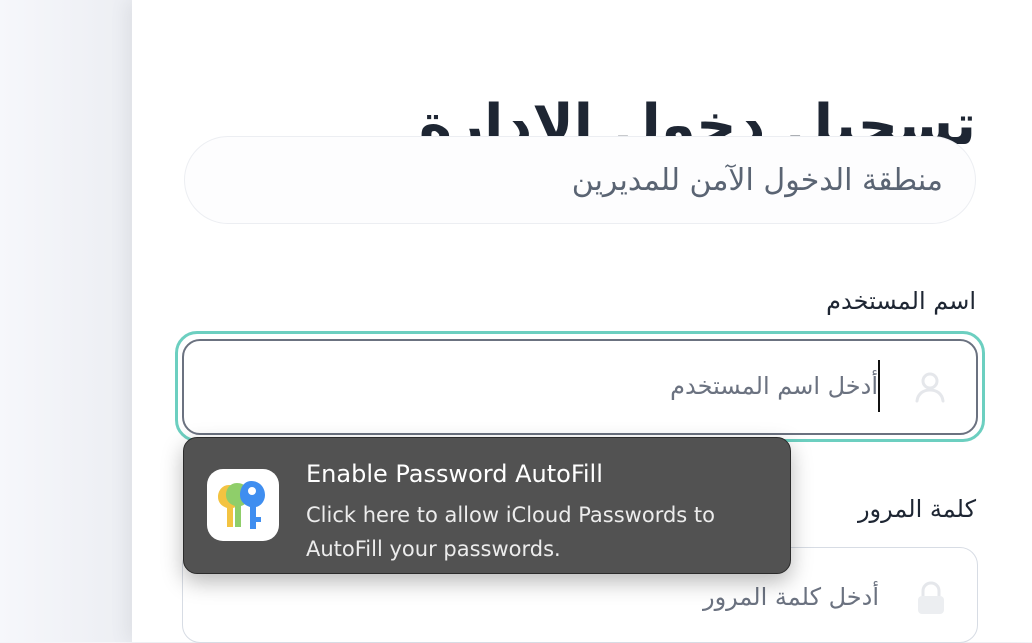 Image resolution: width=1032 pixels, height=643 pixels. I want to click on username-placeholder: أدخل اسم المستخدم, so click(774, 386).